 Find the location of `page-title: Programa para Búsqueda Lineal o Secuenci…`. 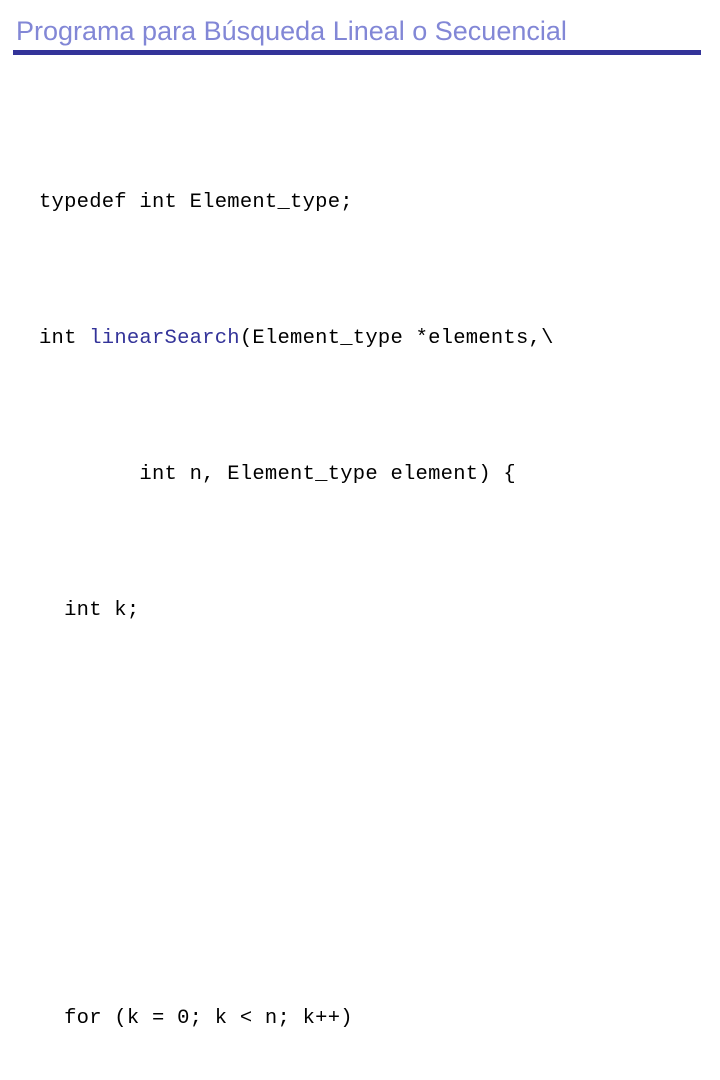

page-title: Programa para Búsqueda Lineal o Secuenci… is located at coordinates (291, 31).